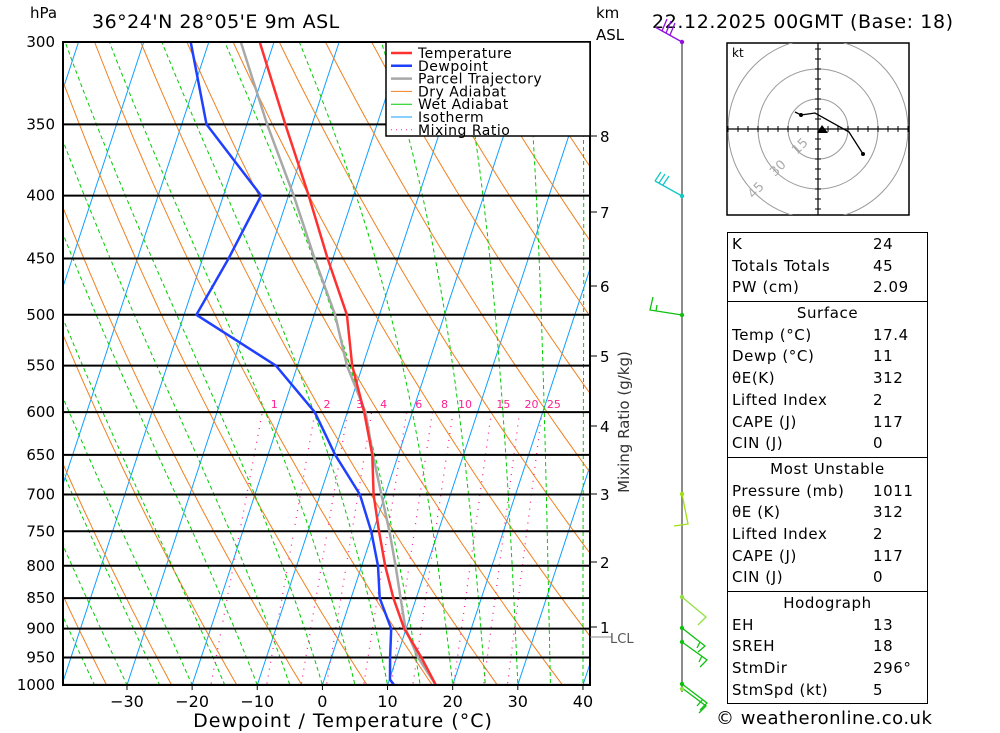 The width and height of the screenshot is (1000, 733). I want to click on stat-row: Totals Totals 45, so click(827, 267).